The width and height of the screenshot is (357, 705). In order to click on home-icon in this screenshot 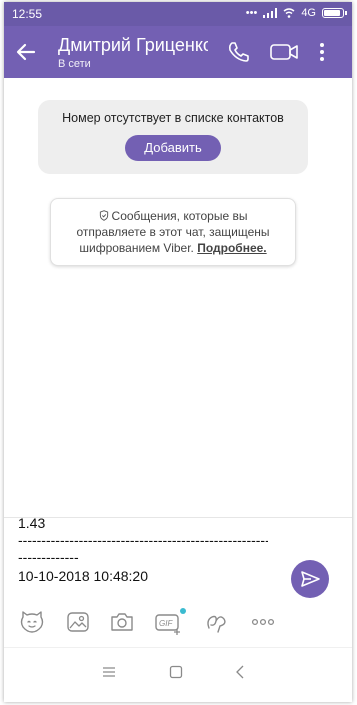, I will do `click(176, 672)`.